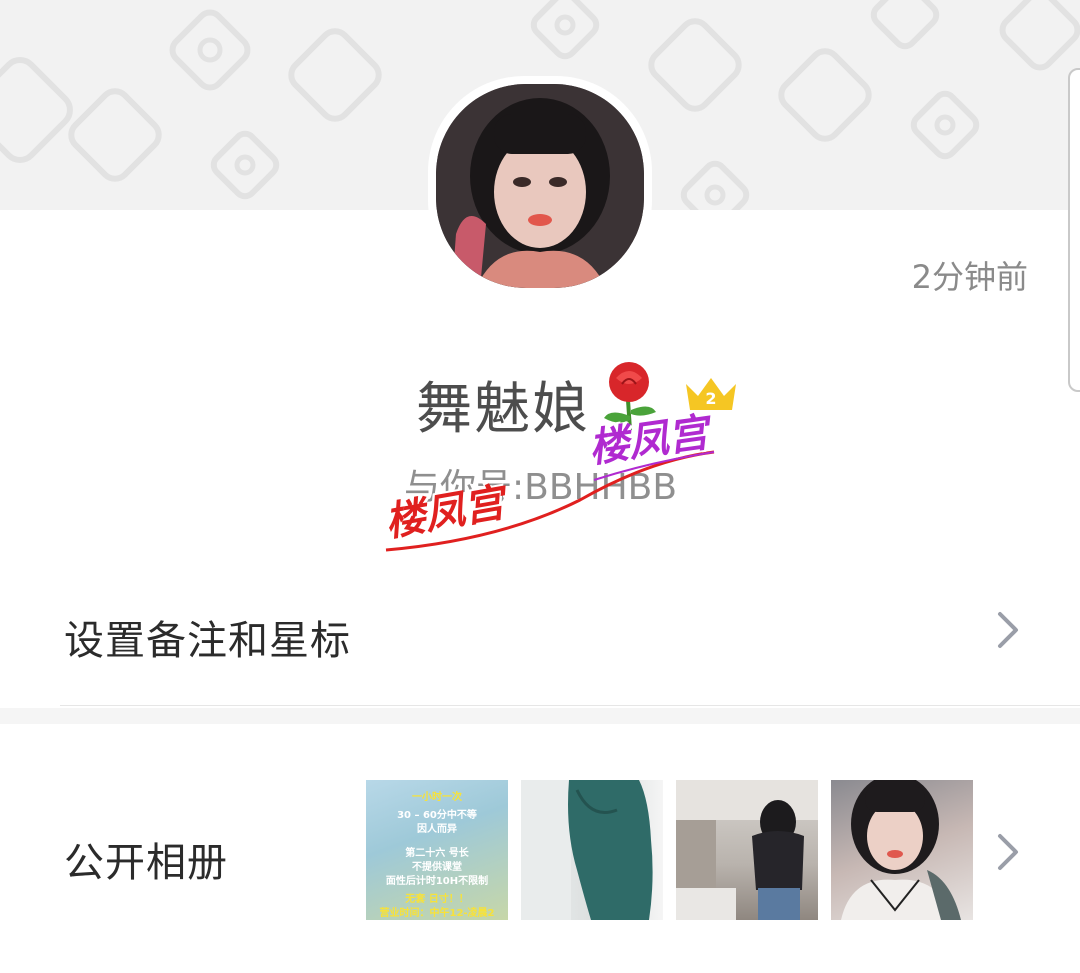 The image size is (1080, 973). I want to click on avatar-image, so click(540, 186).